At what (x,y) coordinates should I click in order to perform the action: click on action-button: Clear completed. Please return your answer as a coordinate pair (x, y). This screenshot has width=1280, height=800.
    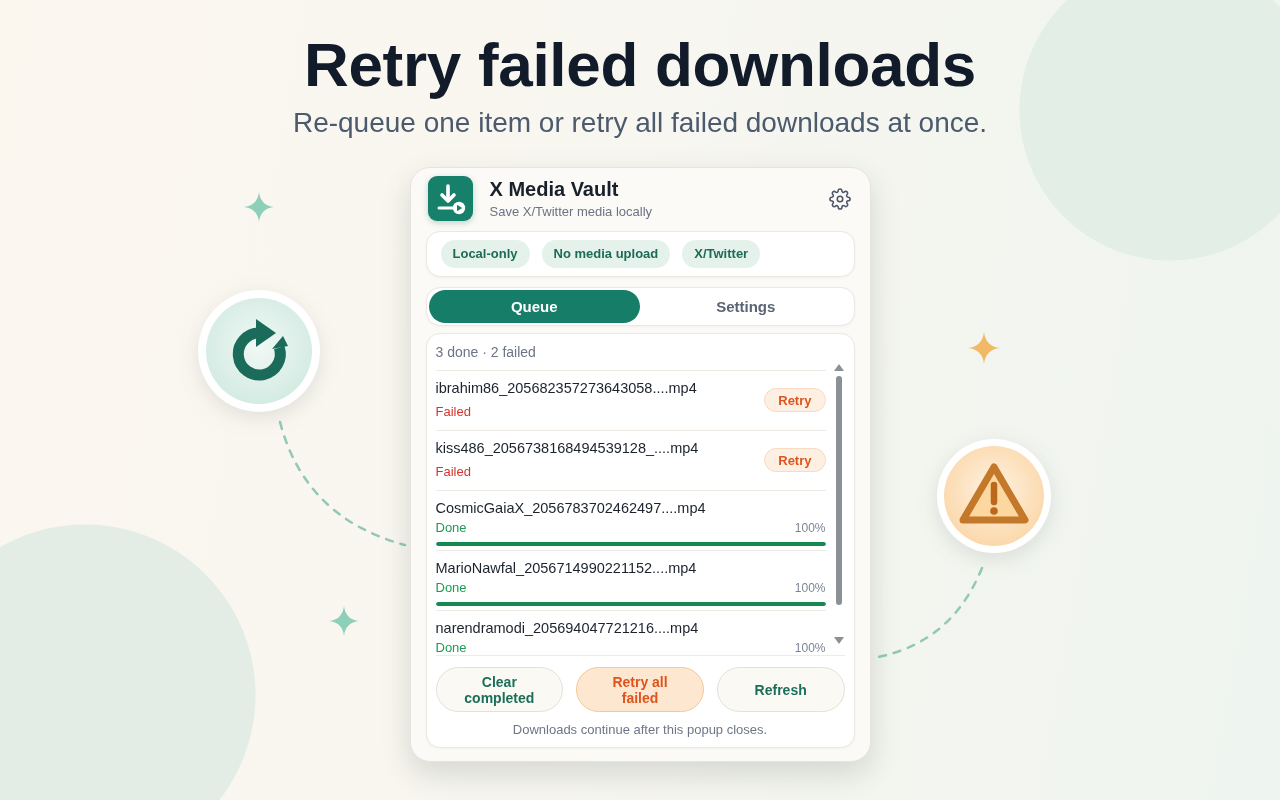
    Looking at the image, I should click on (499, 689).